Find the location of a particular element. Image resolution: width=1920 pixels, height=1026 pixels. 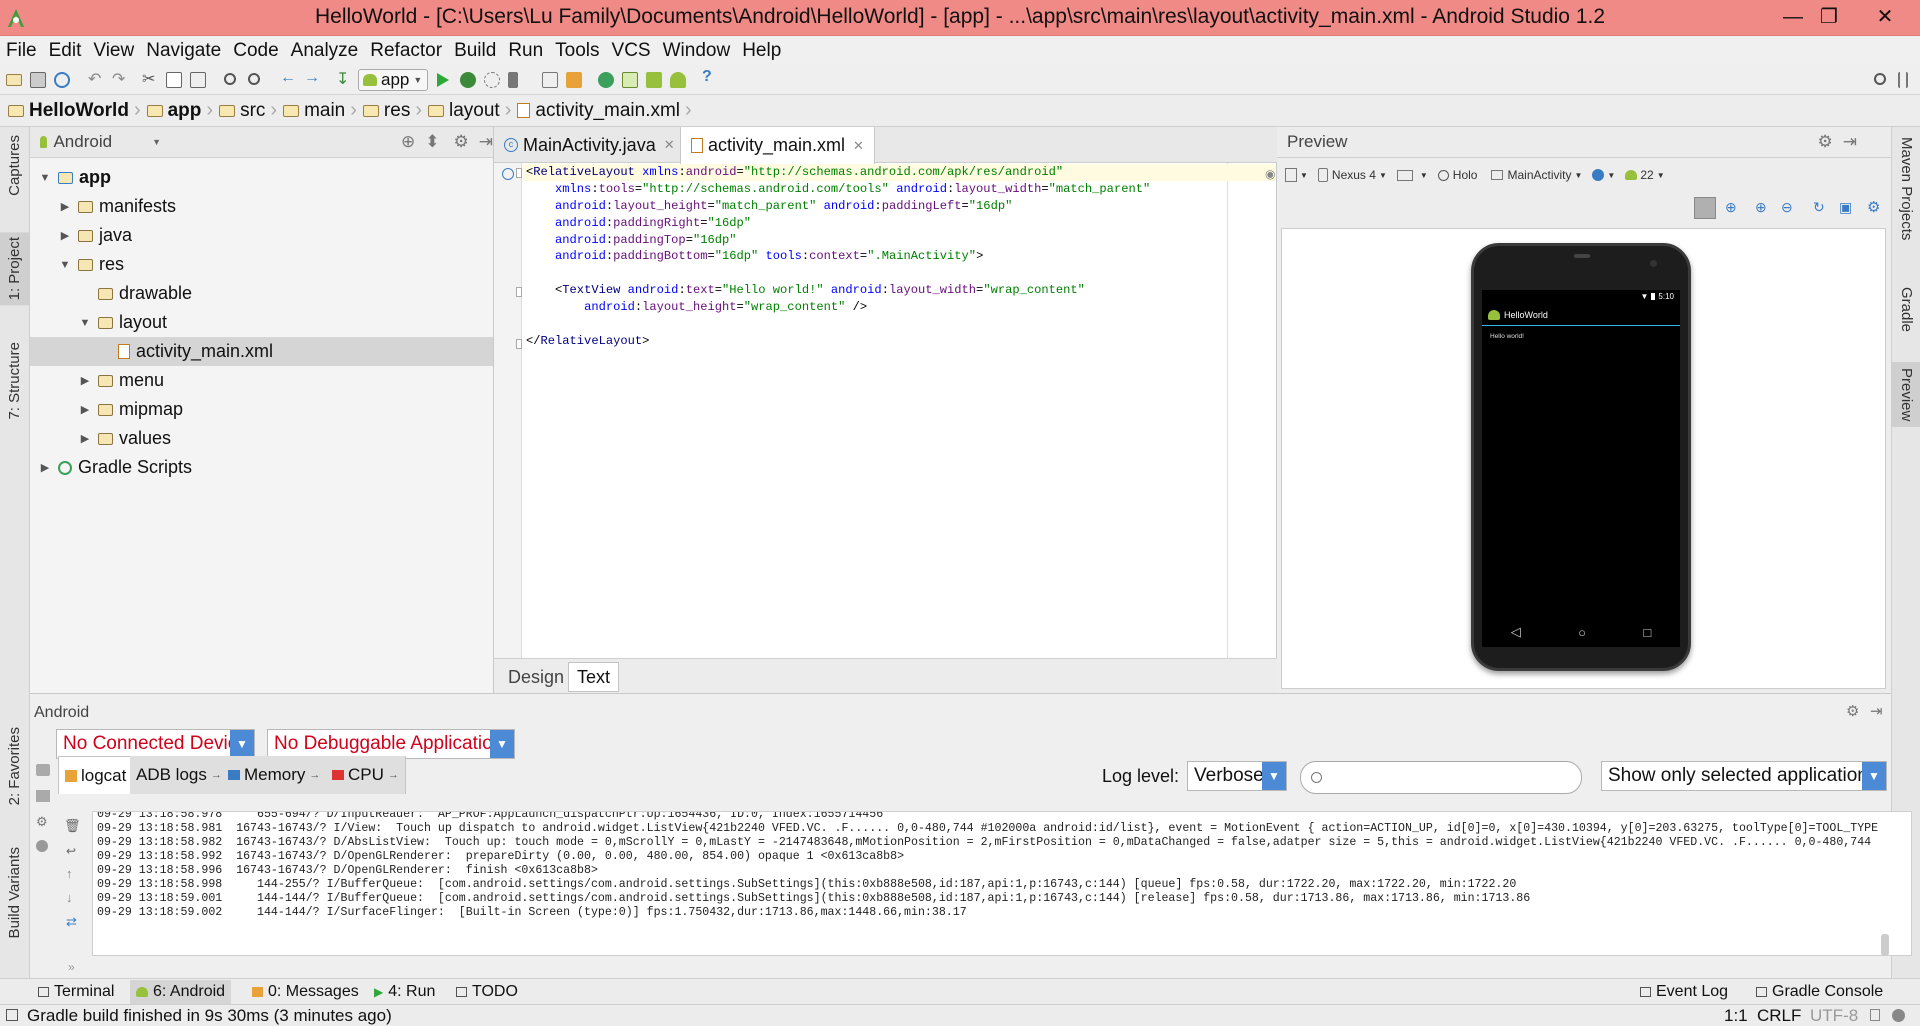

soft-wrap-icon: ↩ is located at coordinates (71, 851).